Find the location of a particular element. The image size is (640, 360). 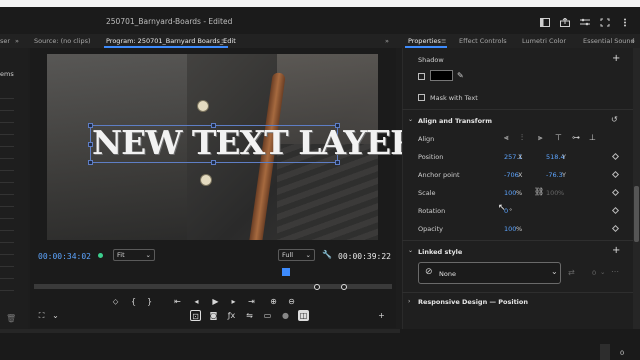

fx-icon: ƒx is located at coordinates (231, 315).